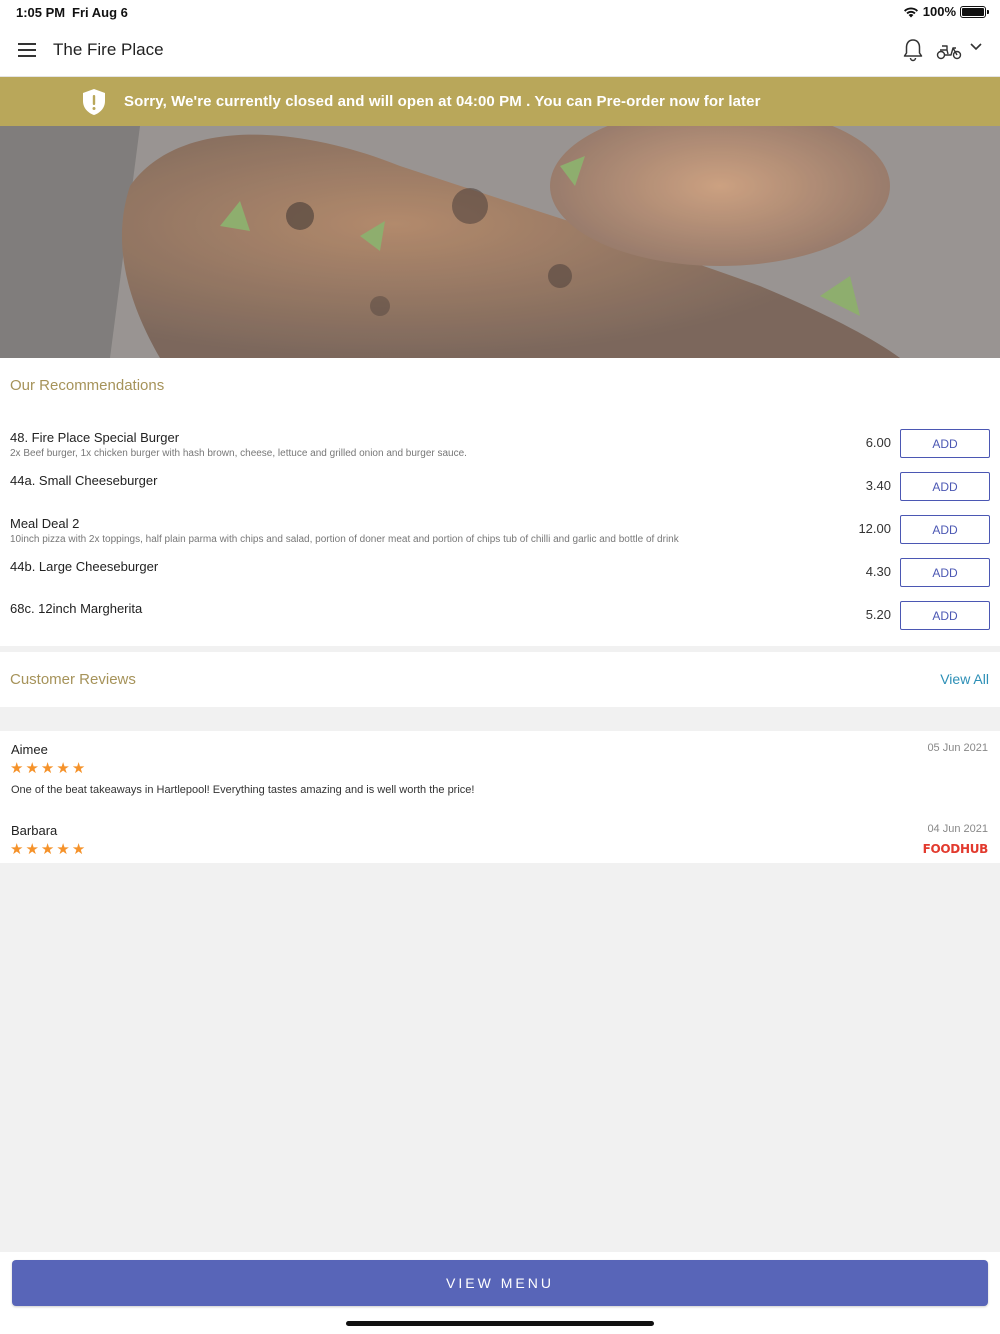 The image size is (1000, 1334). I want to click on item-name: Meal Deal 2, so click(45, 523).